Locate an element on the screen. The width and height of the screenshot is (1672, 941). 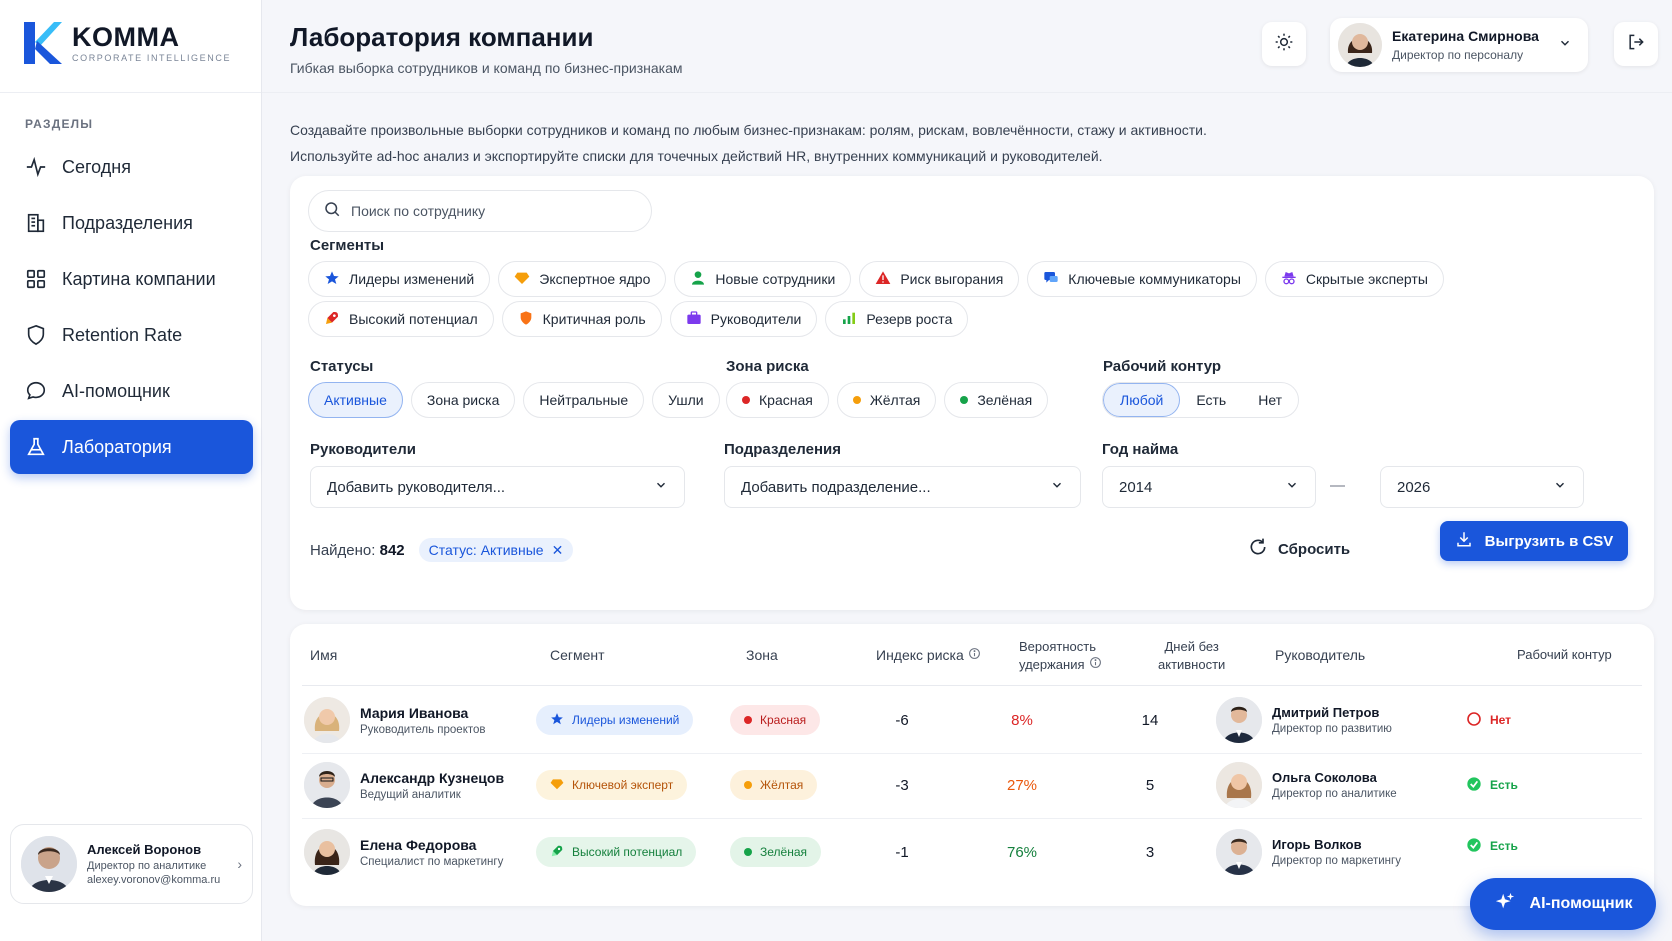
theme-toggle-button is located at coordinates (1284, 44).